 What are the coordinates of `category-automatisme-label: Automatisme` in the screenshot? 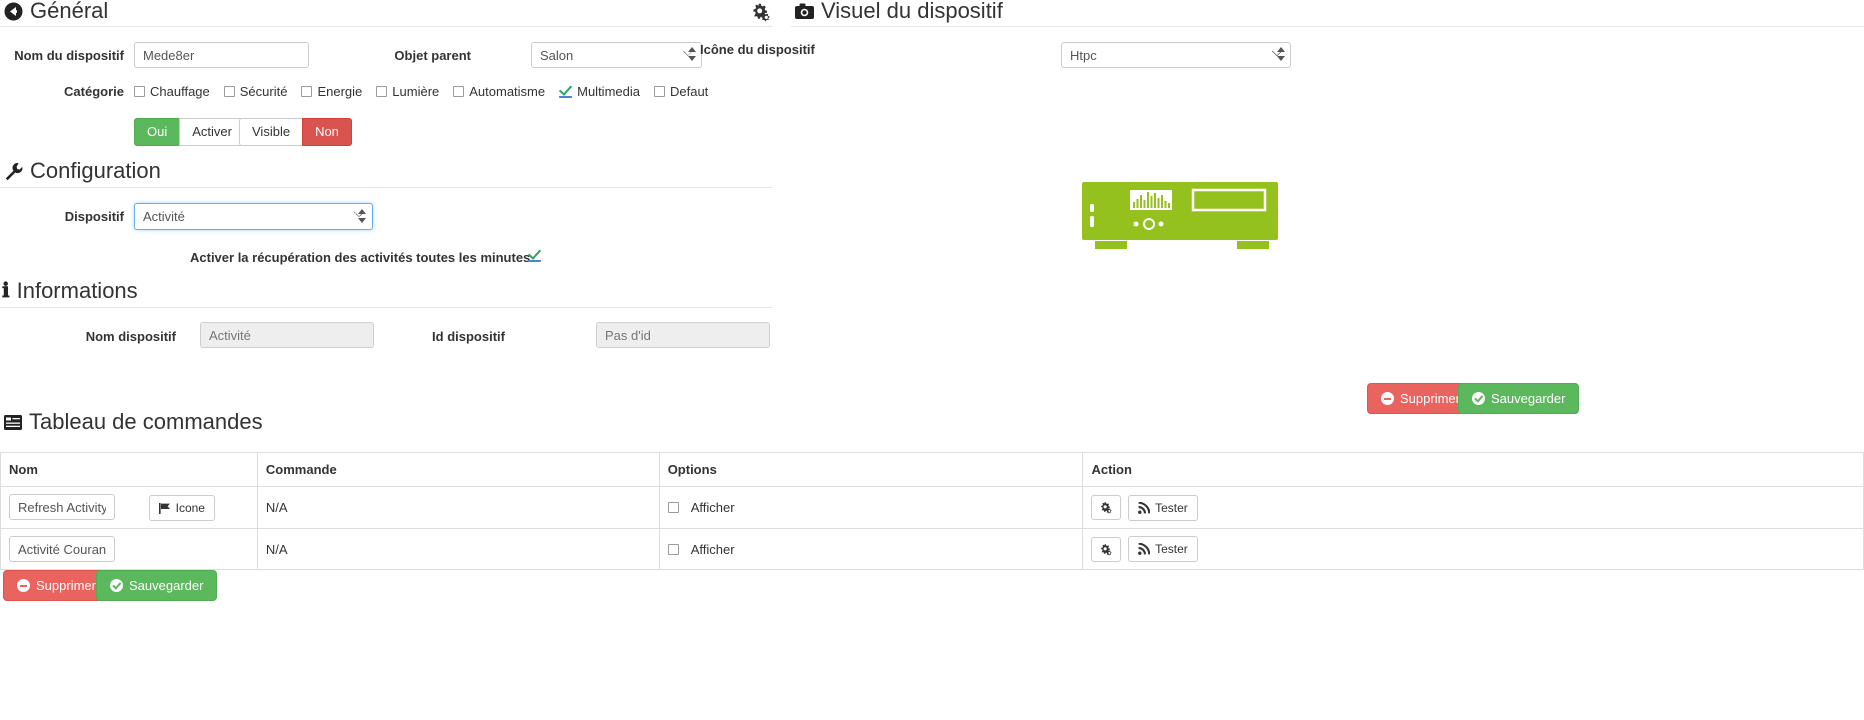 It's located at (507, 91).